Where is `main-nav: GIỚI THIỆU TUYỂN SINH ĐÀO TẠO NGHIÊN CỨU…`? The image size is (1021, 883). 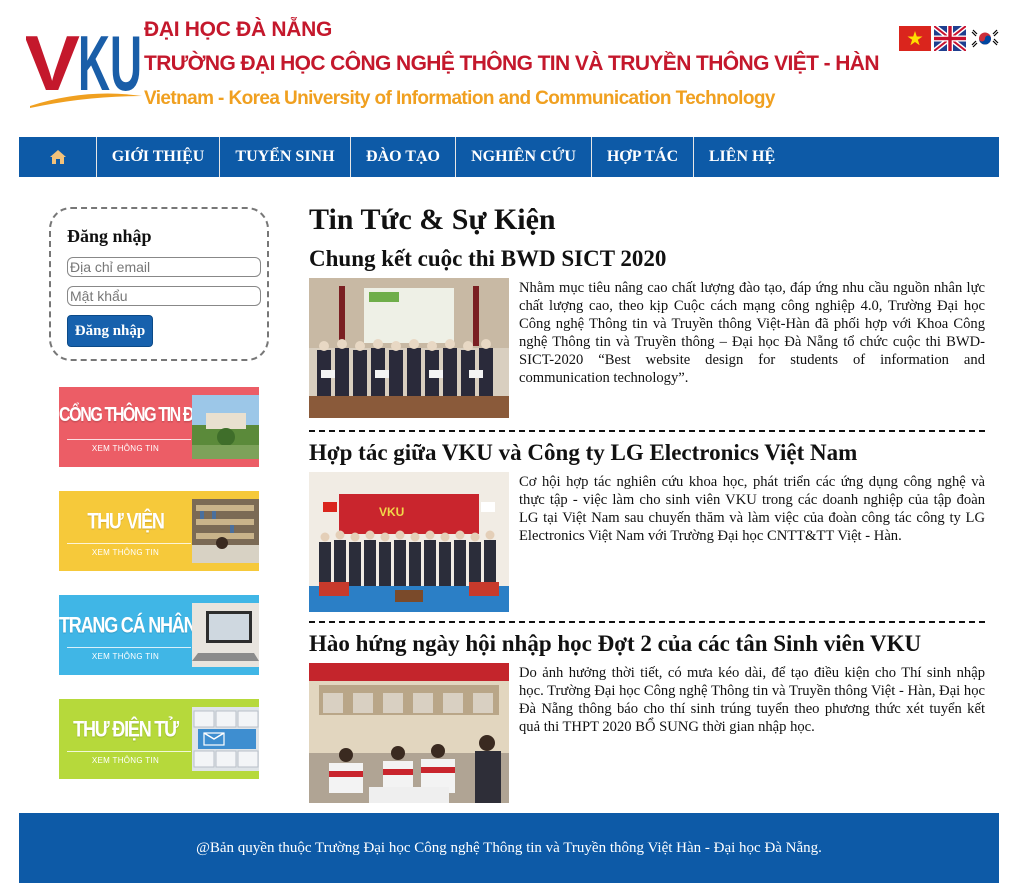 main-nav: GIỚI THIỆU TUYỂN SINH ĐÀO TẠO NGHIÊN CỨU… is located at coordinates (509, 157).